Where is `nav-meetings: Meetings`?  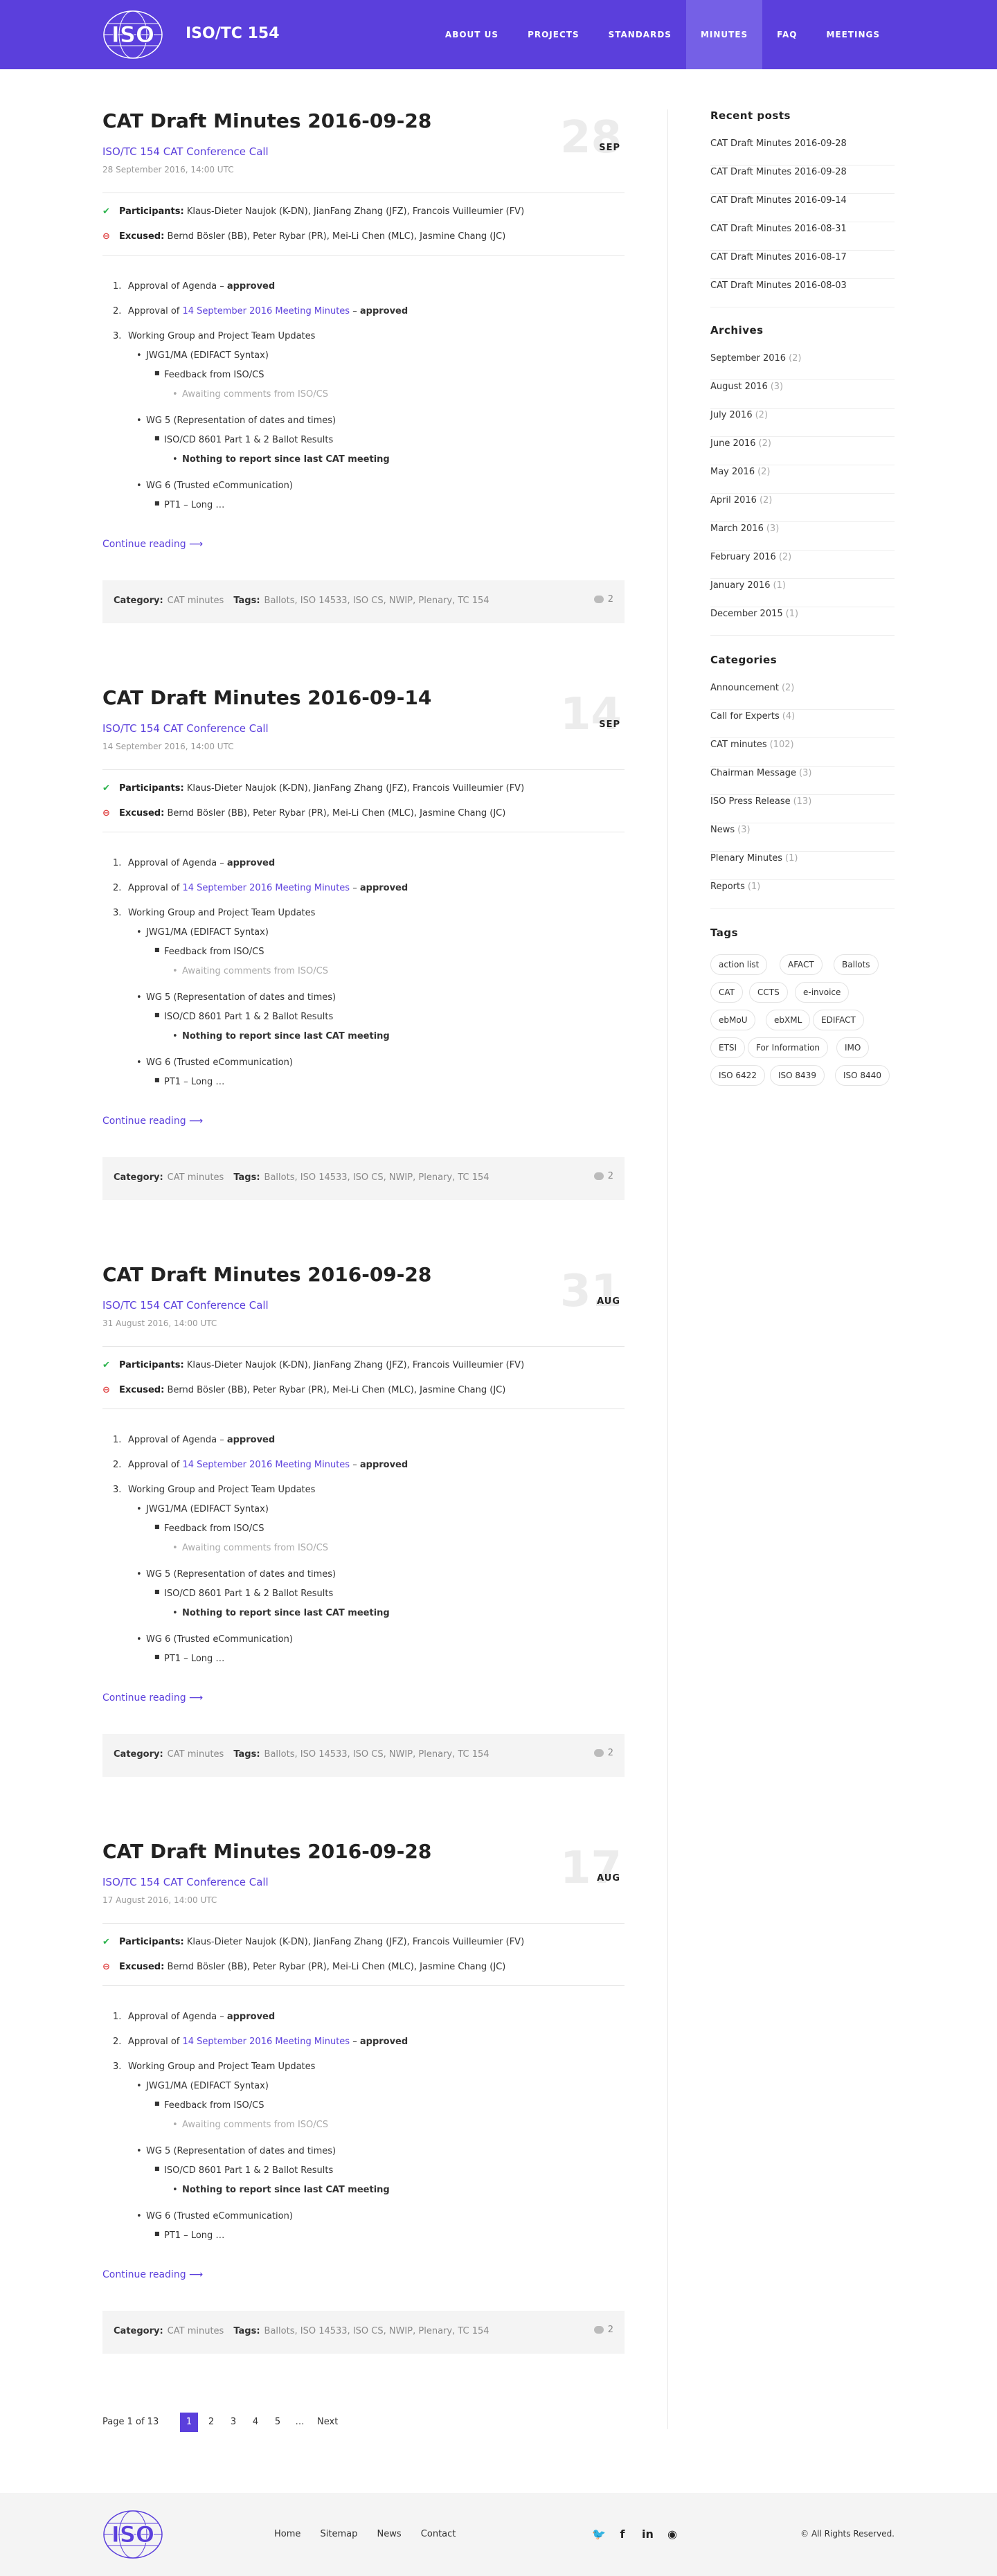 nav-meetings: Meetings is located at coordinates (853, 34).